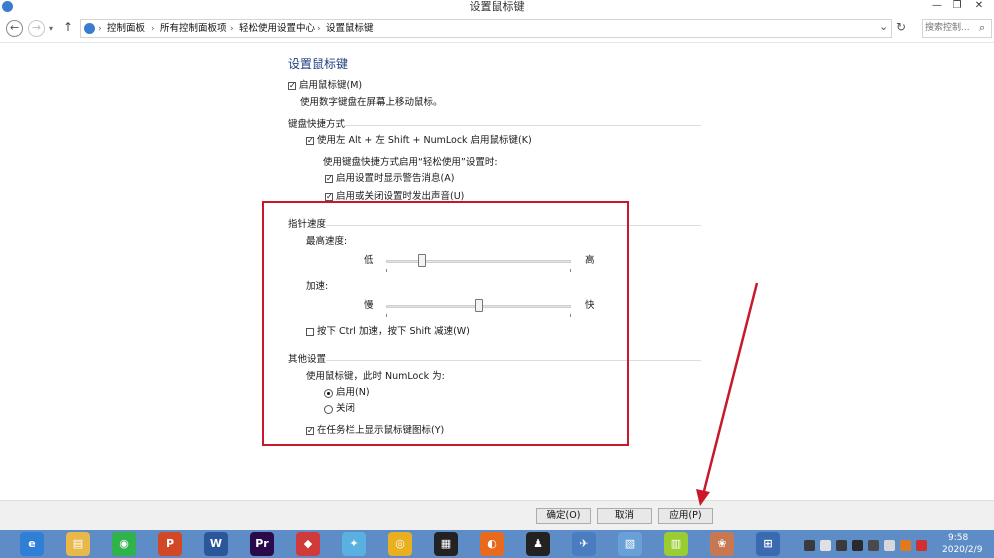 Image resolution: width=994 pixels, height=558 pixels. I want to click on arrow-head, so click(703, 497).